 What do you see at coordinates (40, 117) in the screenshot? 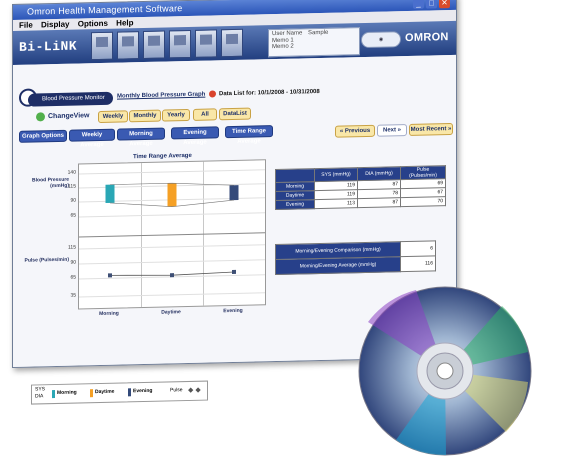
I see `change-view-icon` at bounding box center [40, 117].